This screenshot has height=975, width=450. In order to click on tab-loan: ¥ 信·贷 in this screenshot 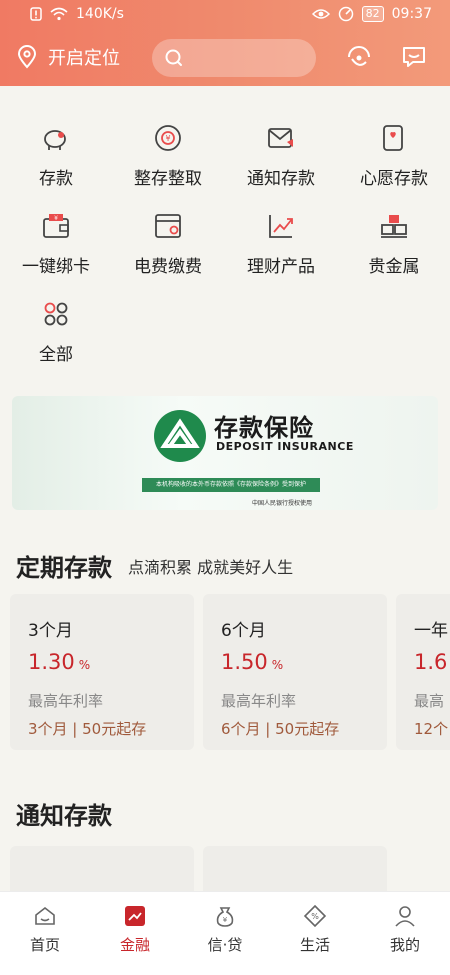, I will do `click(225, 929)`.